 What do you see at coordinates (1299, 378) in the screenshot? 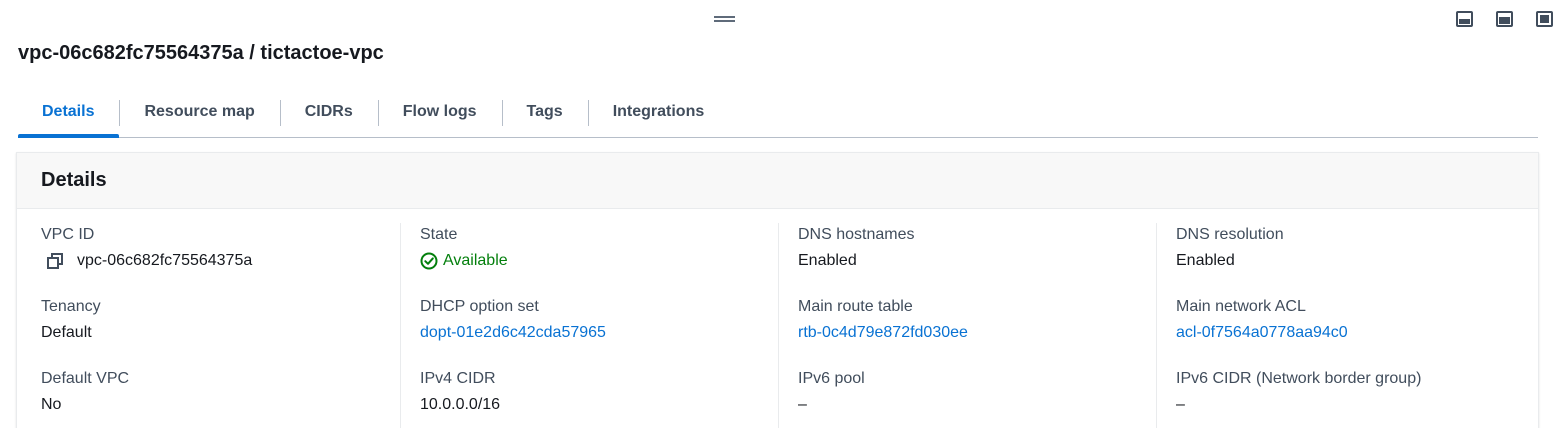
I see `detail-label: IPv6 CIDR (Network border group)` at bounding box center [1299, 378].